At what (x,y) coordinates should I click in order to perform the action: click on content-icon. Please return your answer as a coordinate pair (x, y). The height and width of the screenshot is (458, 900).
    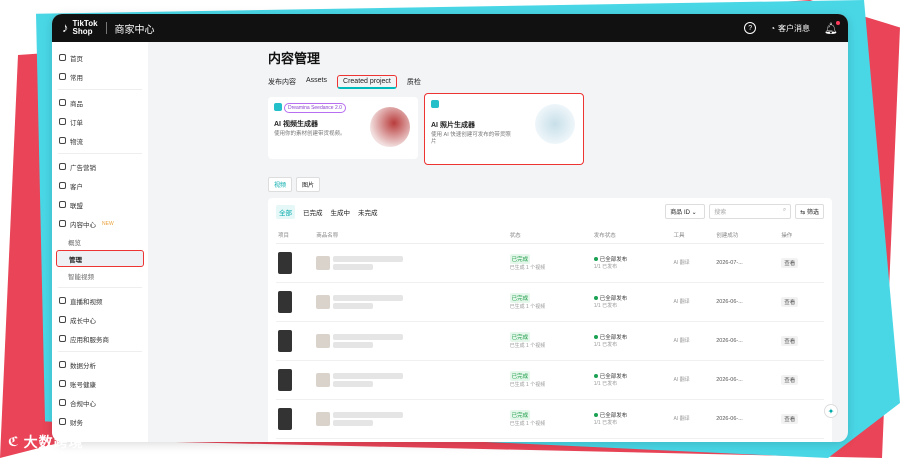
    Looking at the image, I should click on (62, 223).